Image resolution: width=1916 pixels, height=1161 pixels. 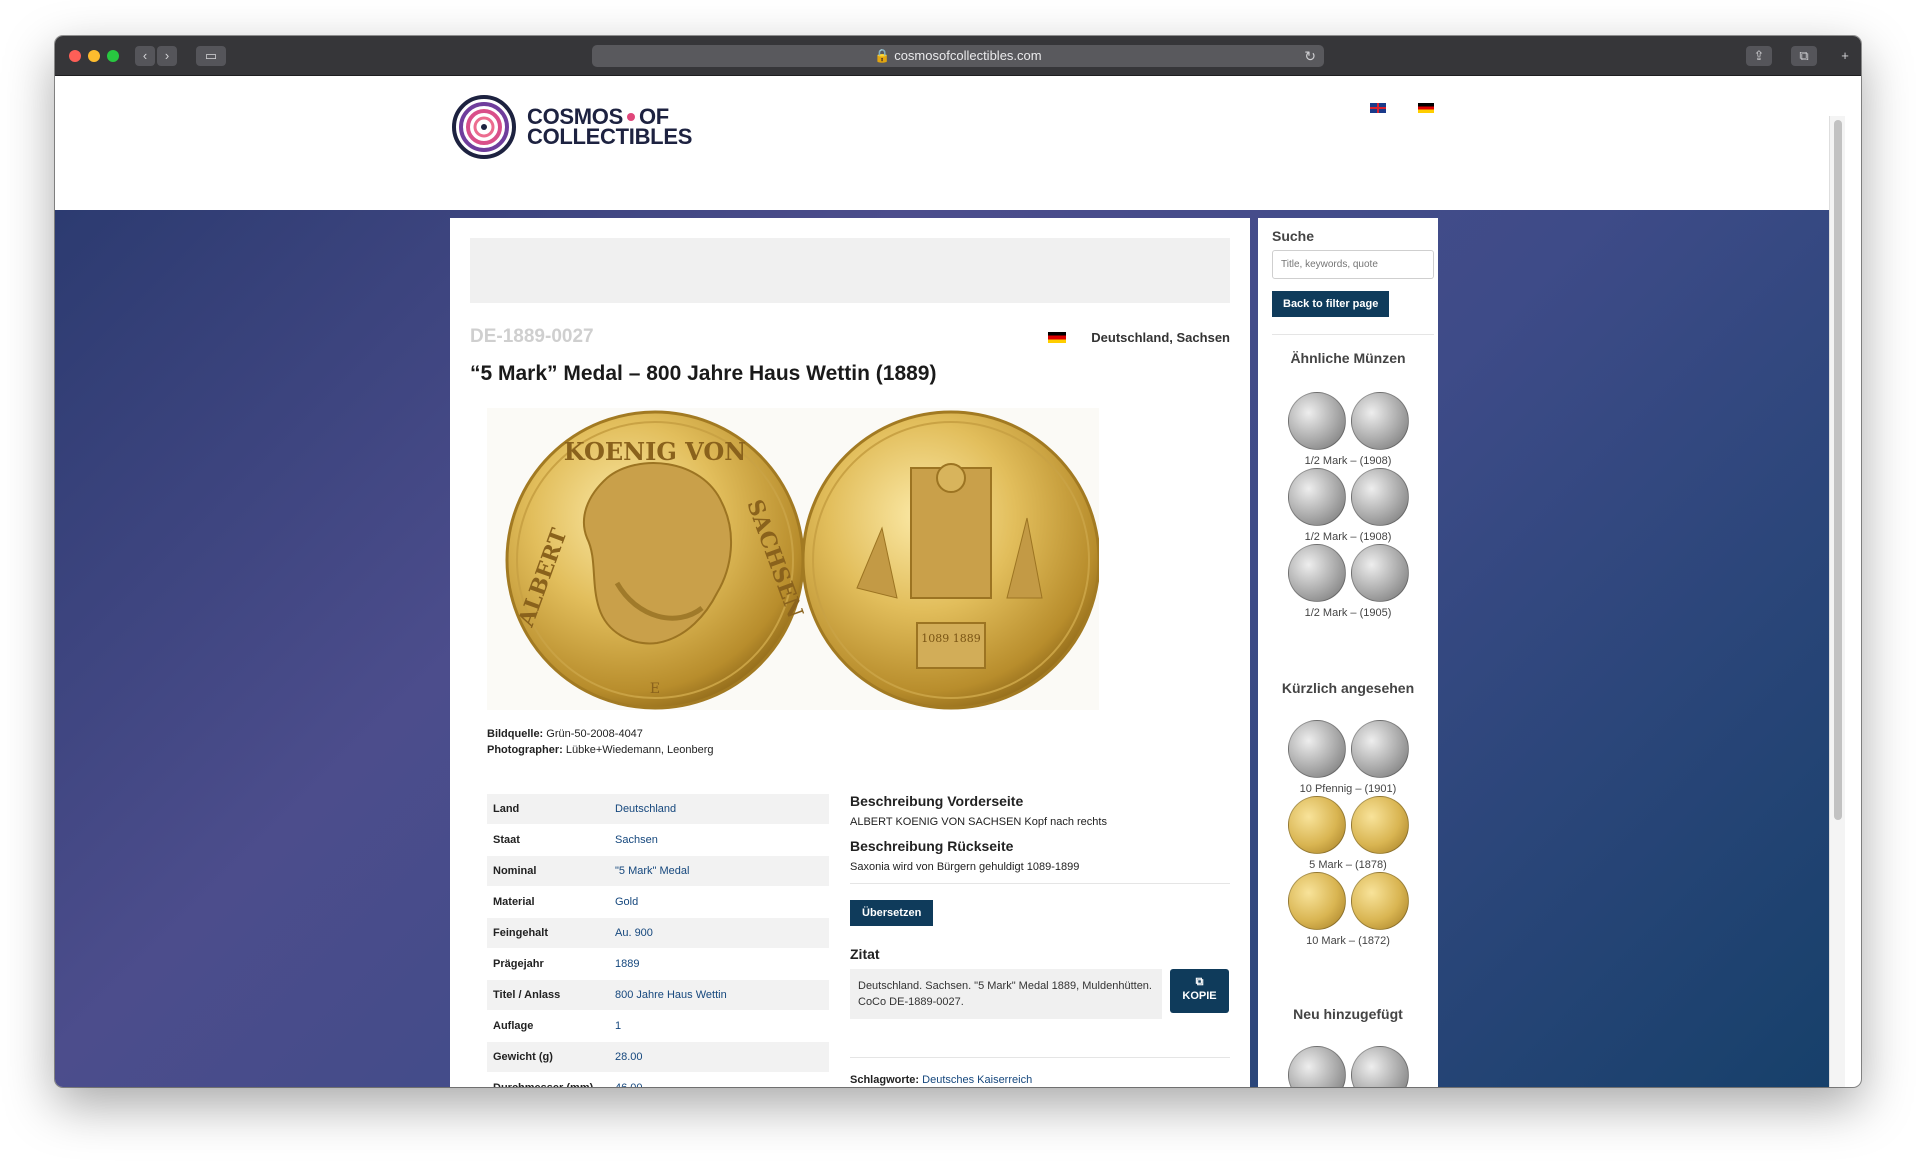 What do you see at coordinates (532, 336) in the screenshot?
I see `coin-id: DE-1889-0027` at bounding box center [532, 336].